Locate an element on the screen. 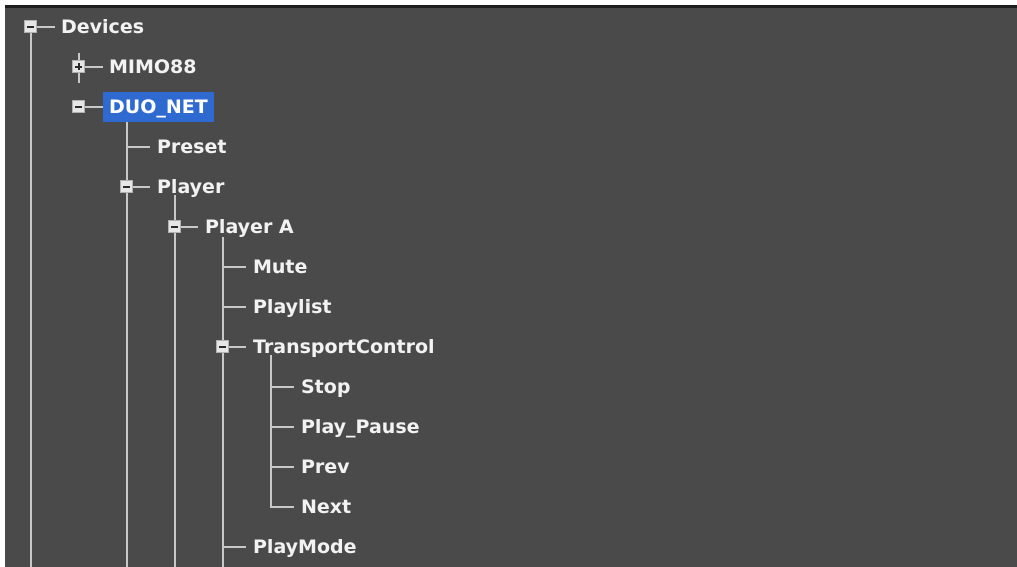  tree-node-playmode: PlayMode is located at coordinates (305, 547).